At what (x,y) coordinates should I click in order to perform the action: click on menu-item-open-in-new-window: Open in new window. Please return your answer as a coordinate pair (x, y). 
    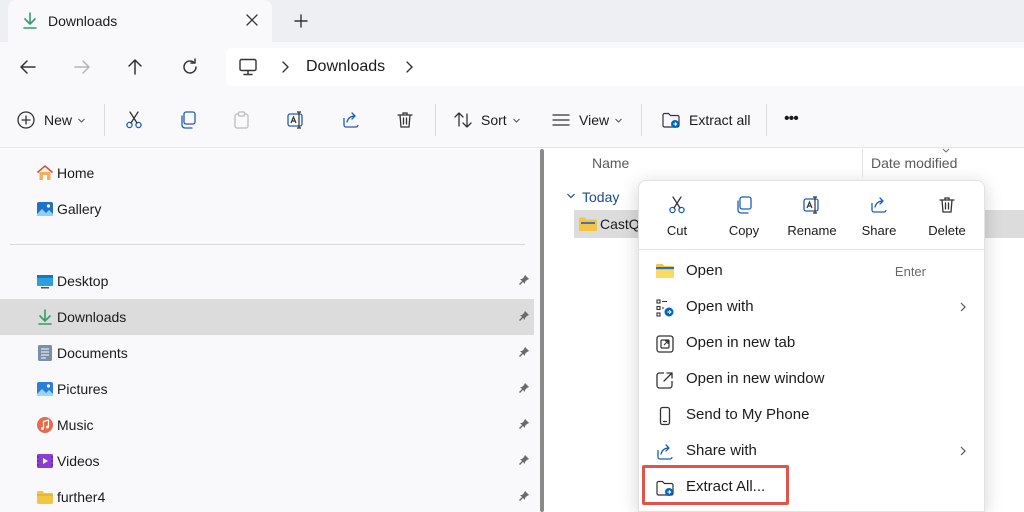
    Looking at the image, I should click on (812, 379).